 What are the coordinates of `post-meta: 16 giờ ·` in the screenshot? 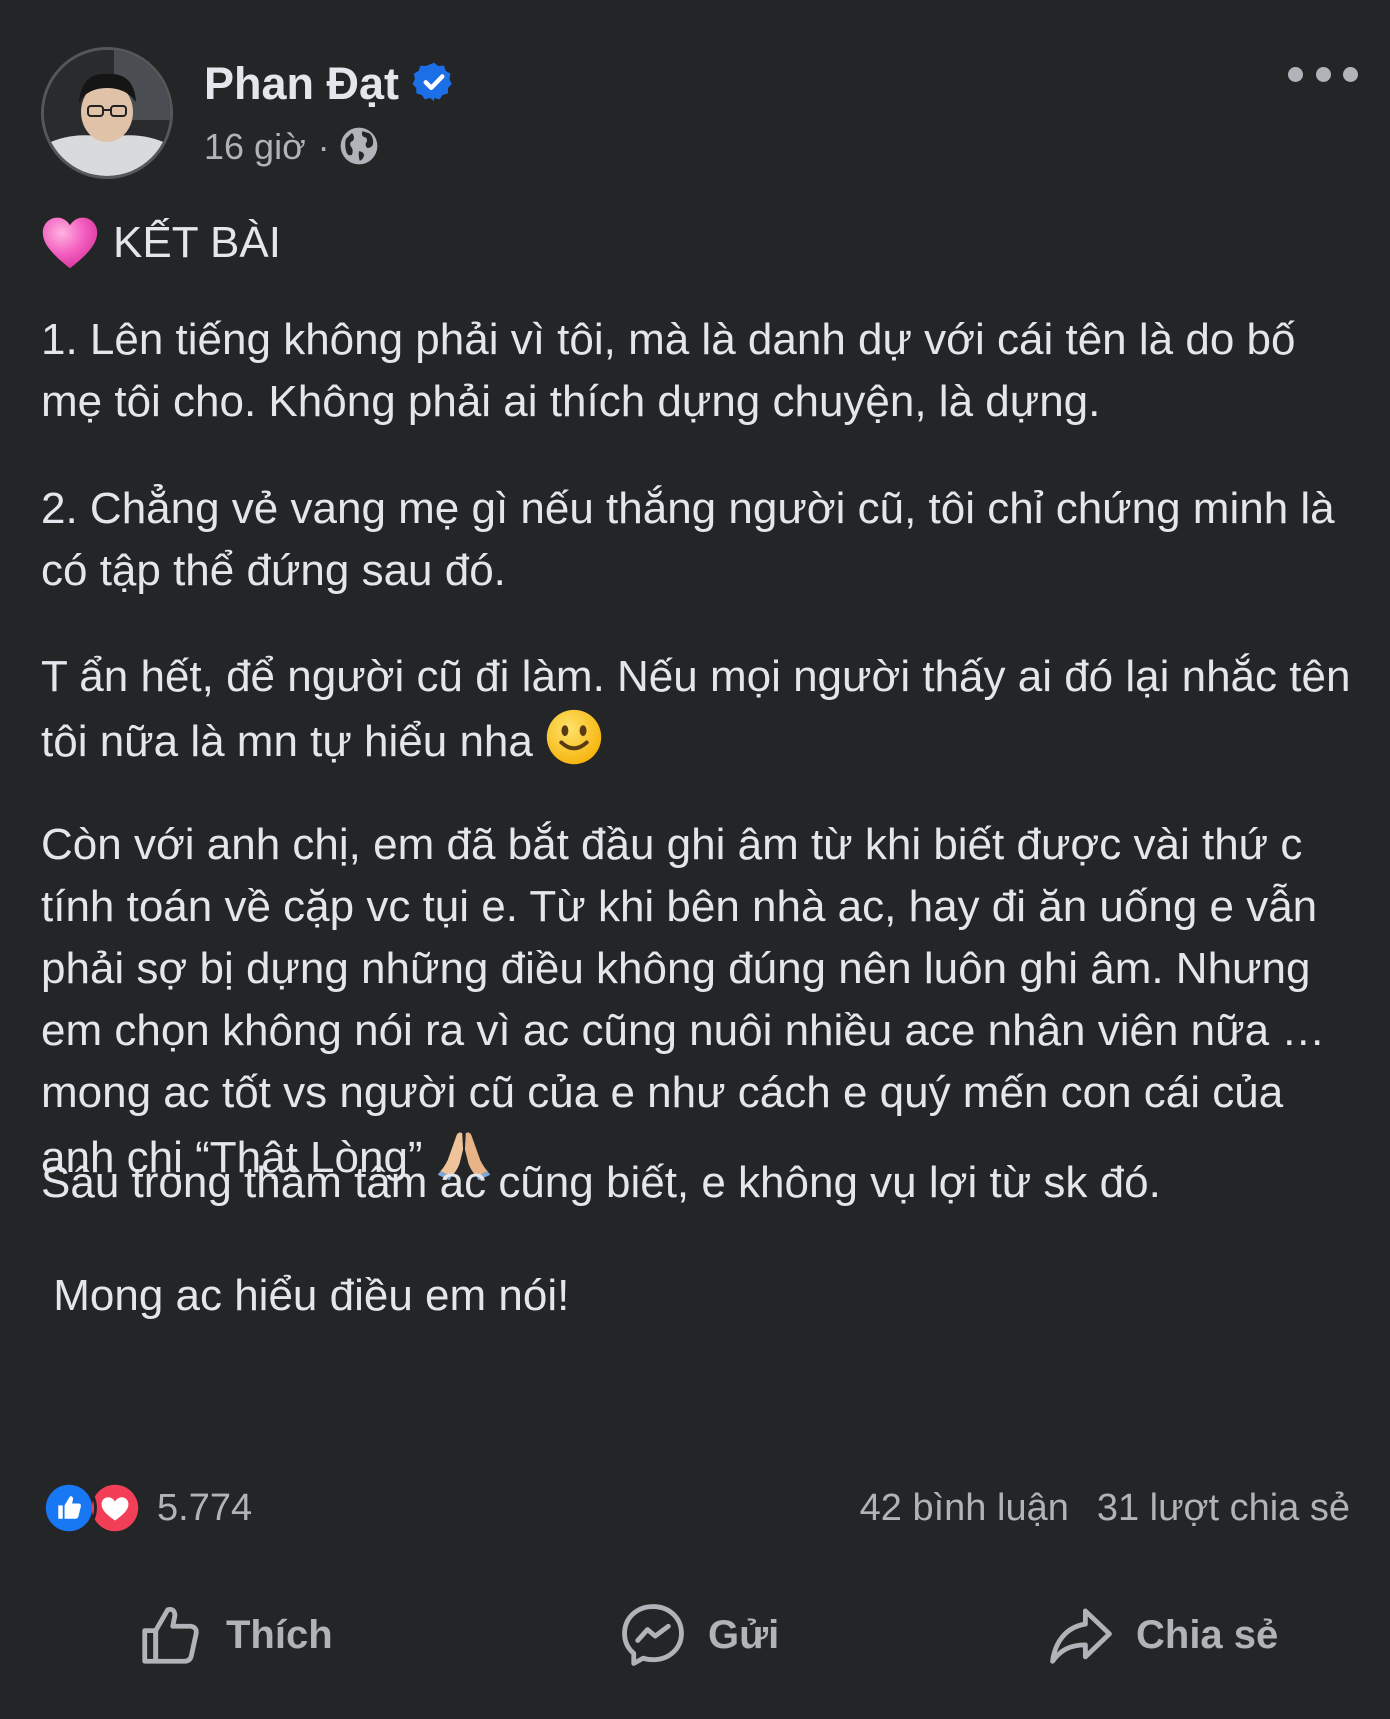 It's located at (273, 147).